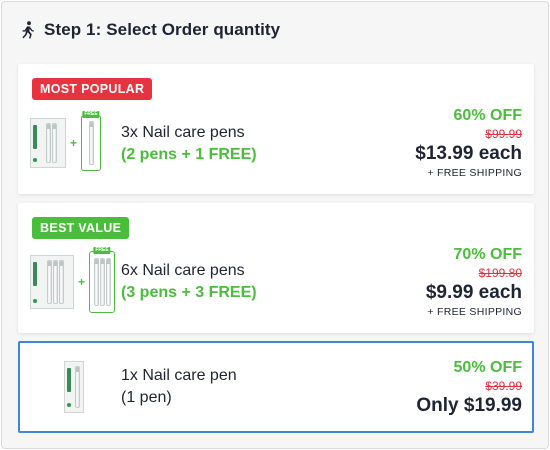  I want to click on offer-title: 1x Nail care pen, so click(179, 375).